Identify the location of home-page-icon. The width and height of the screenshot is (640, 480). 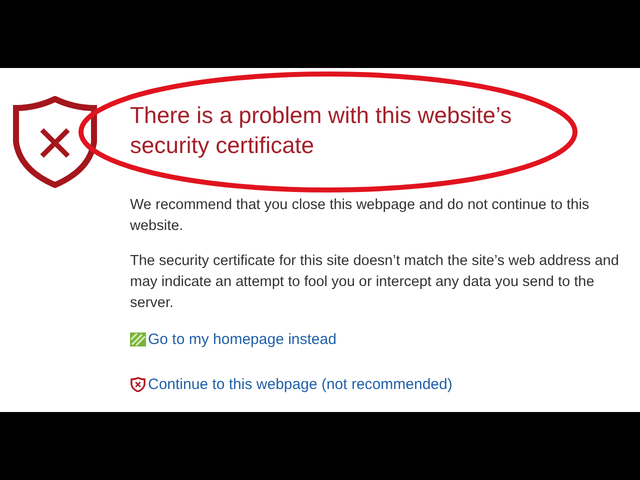
(138, 339).